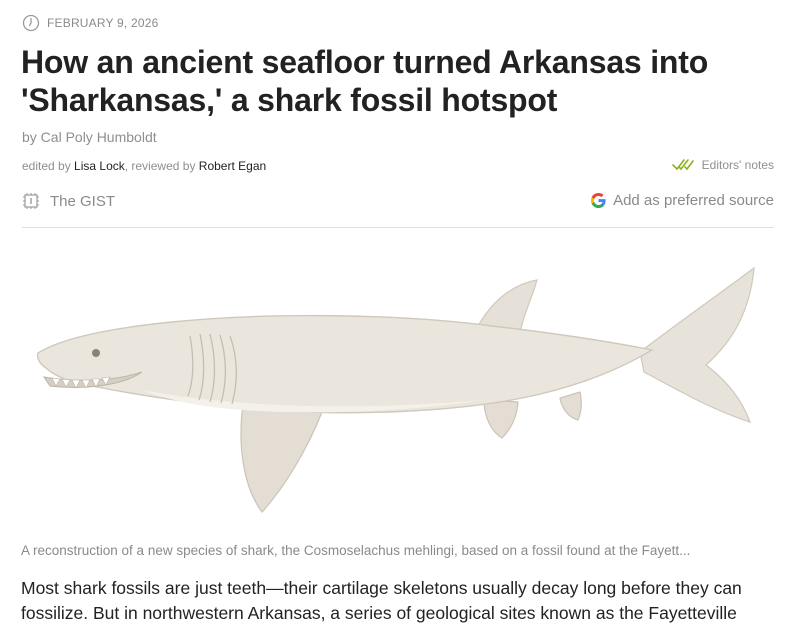 The width and height of the screenshot is (786, 626). What do you see at coordinates (96, 353) in the screenshot?
I see `shark-eye` at bounding box center [96, 353].